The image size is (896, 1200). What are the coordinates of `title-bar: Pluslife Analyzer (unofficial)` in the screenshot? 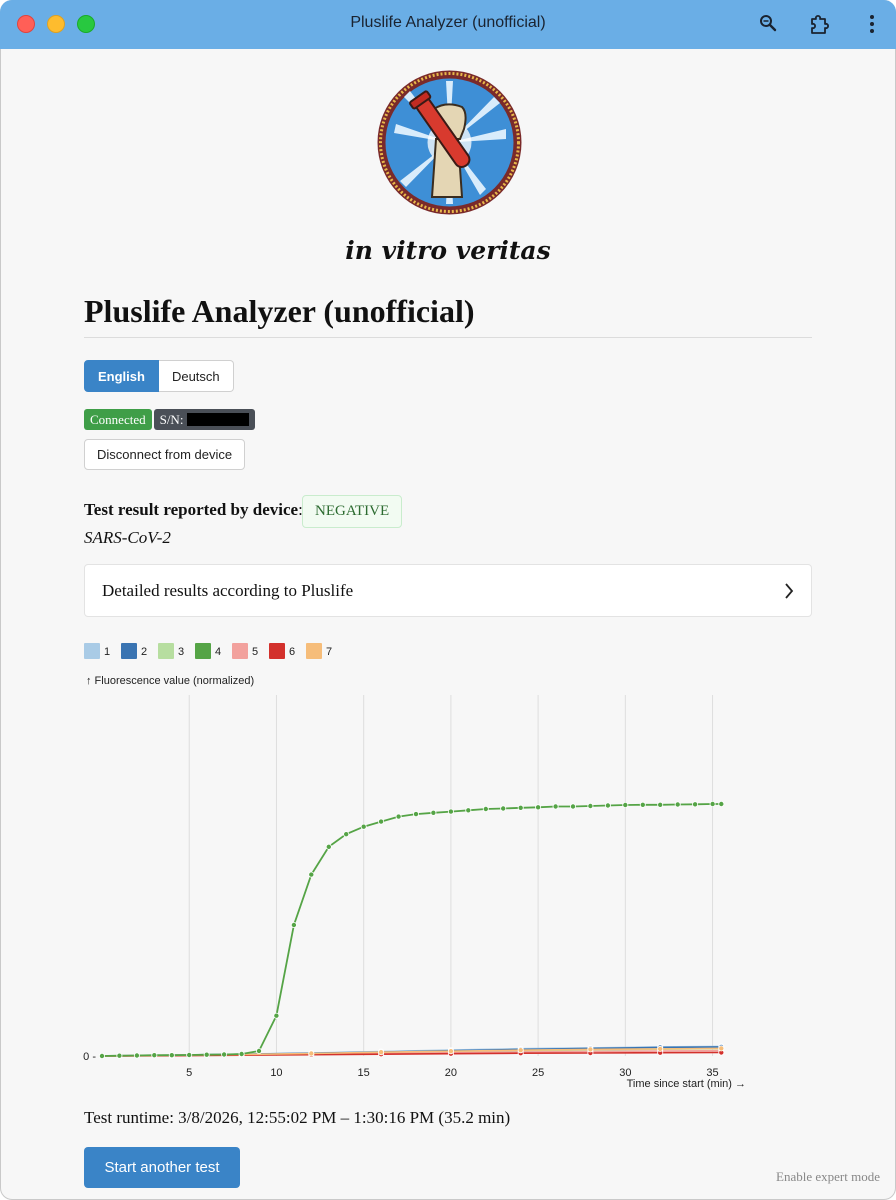 It's located at (448, 24).